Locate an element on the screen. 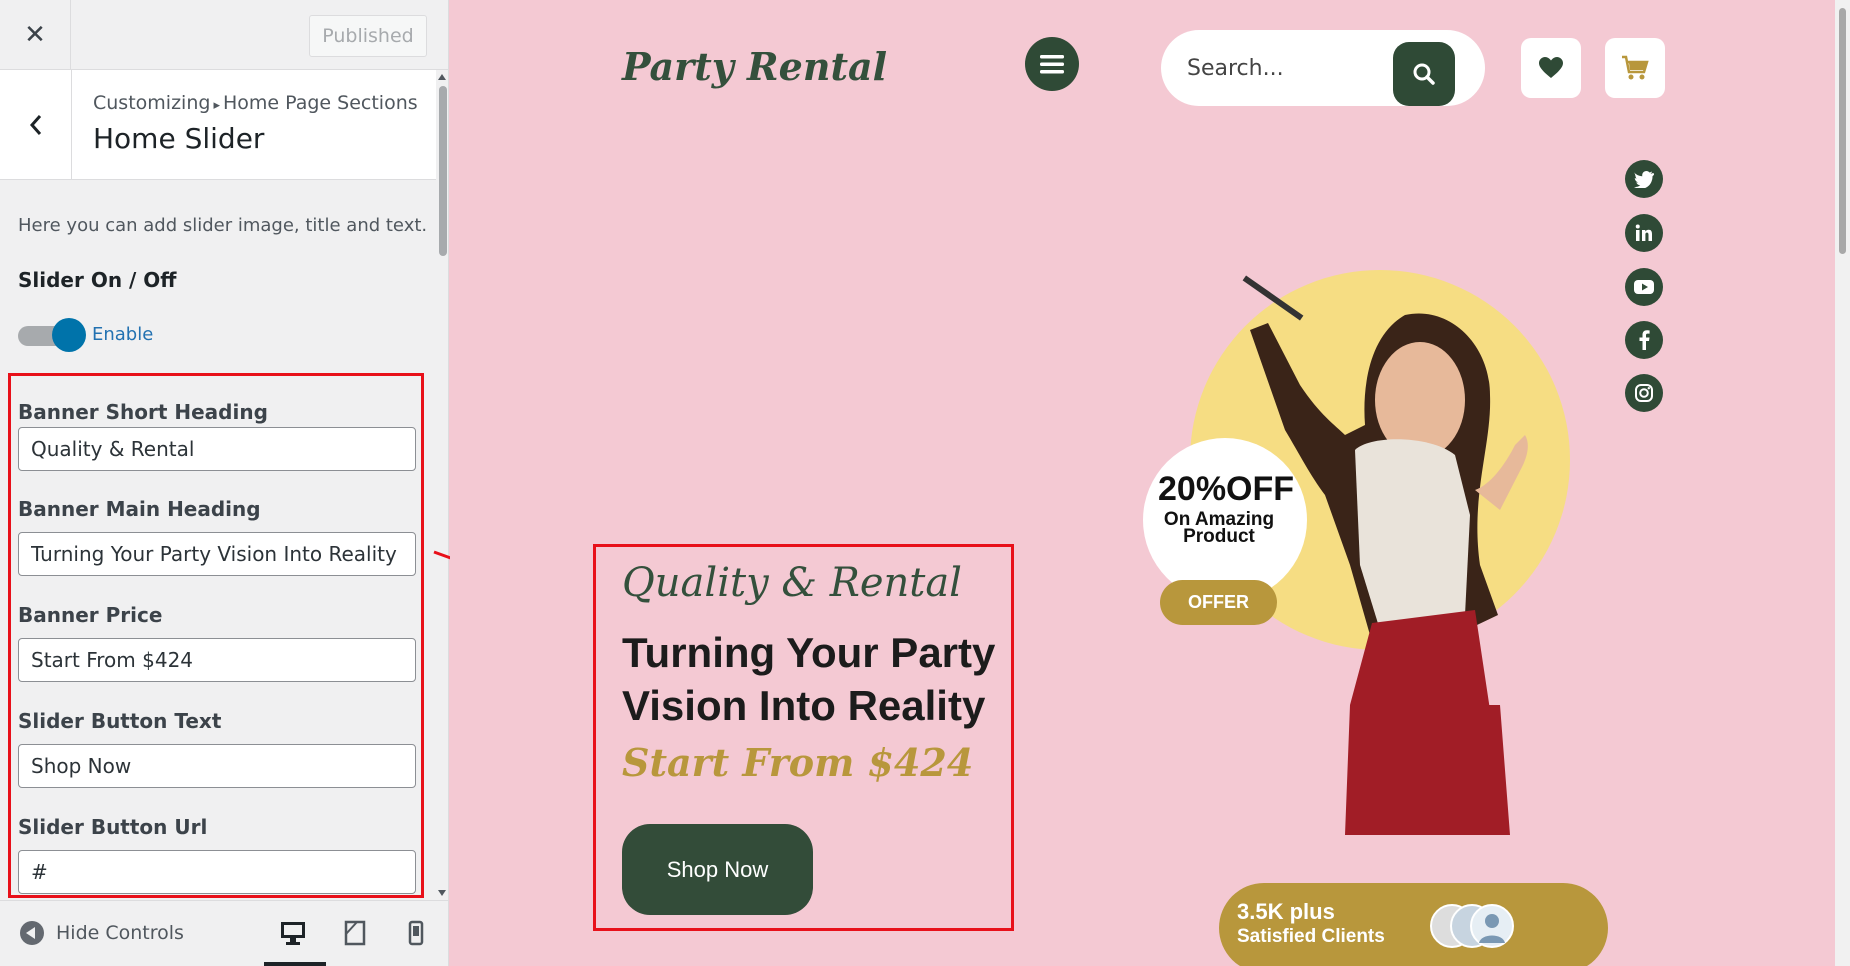 The width and height of the screenshot is (1850, 966). site-logo: Party Rental is located at coordinates (754, 66).